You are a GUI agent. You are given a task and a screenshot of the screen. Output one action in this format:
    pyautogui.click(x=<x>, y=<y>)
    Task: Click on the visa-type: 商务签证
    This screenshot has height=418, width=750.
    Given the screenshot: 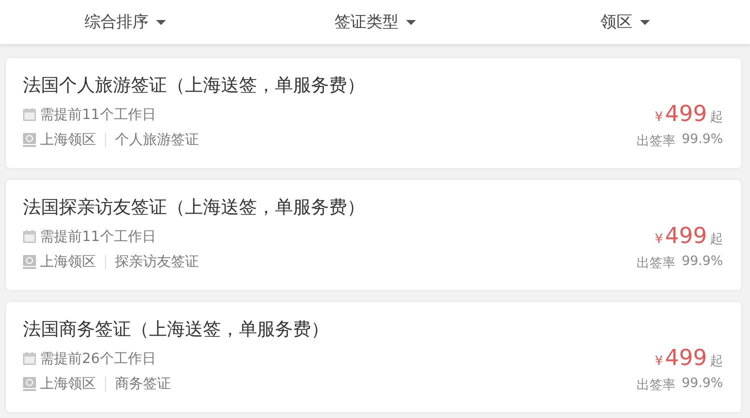 What is the action you would take?
    pyautogui.click(x=143, y=383)
    